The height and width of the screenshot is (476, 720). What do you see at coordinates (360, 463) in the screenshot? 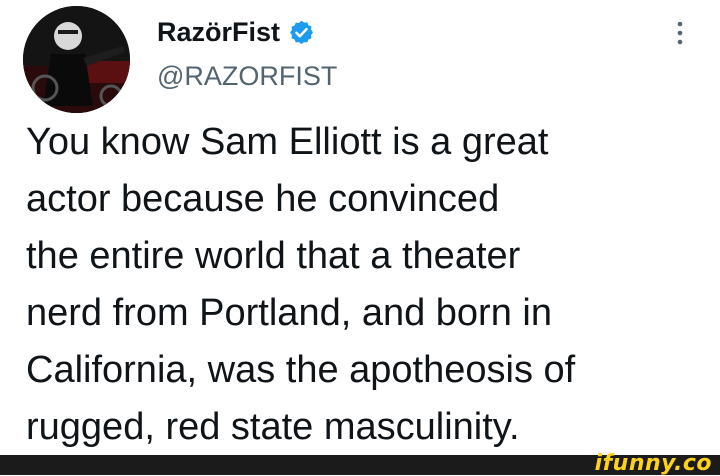
I see `watermark-bar: ifunny.co` at bounding box center [360, 463].